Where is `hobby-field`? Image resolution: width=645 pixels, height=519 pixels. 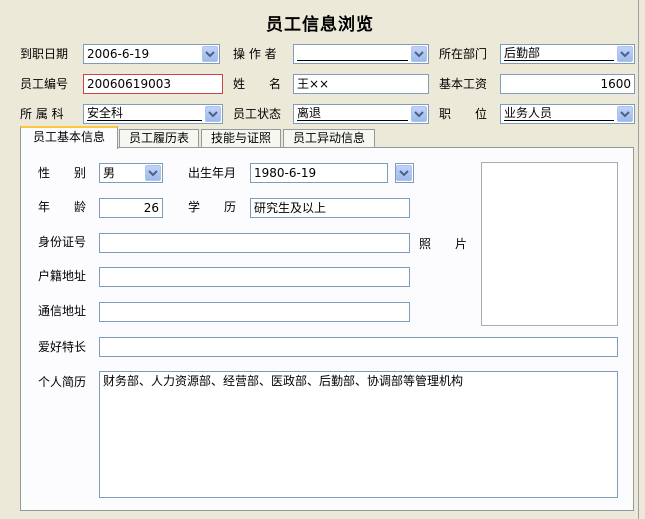
hobby-field is located at coordinates (358, 347).